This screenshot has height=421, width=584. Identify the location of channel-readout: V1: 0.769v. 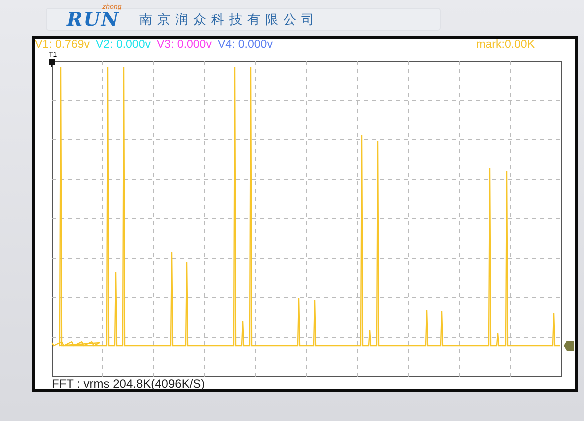
(62, 45).